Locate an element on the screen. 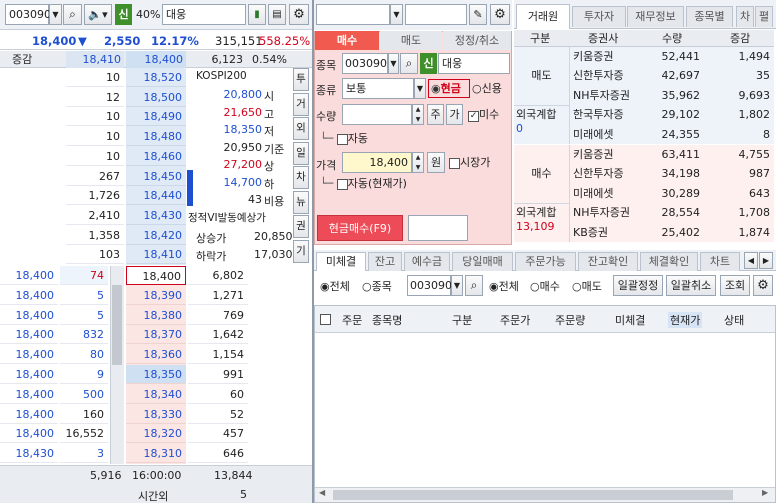  bottom-tab: 잔고확인 is located at coordinates (608, 261).